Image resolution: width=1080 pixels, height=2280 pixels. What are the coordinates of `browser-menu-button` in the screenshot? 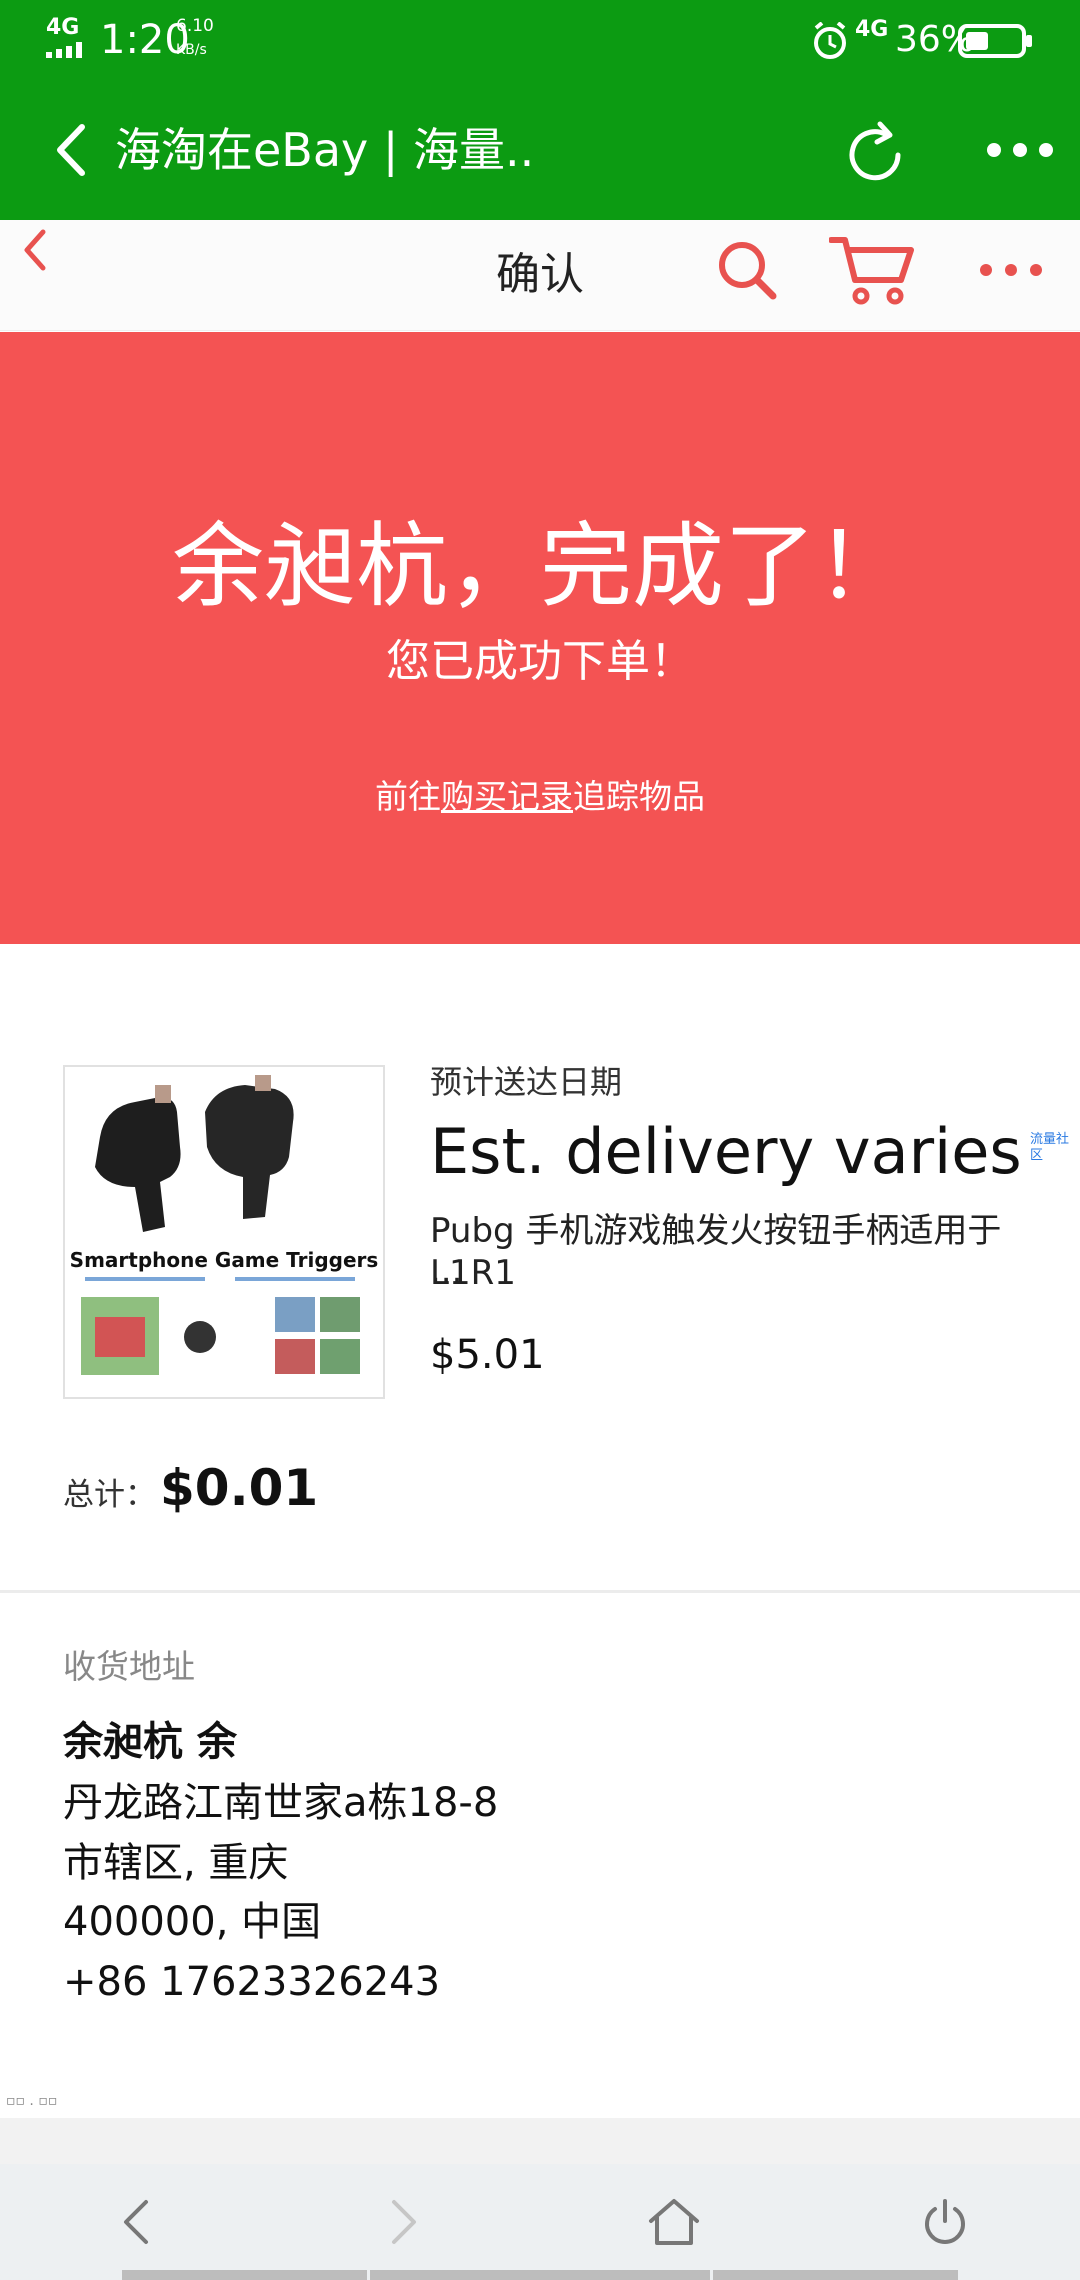 It's located at (1020, 150).